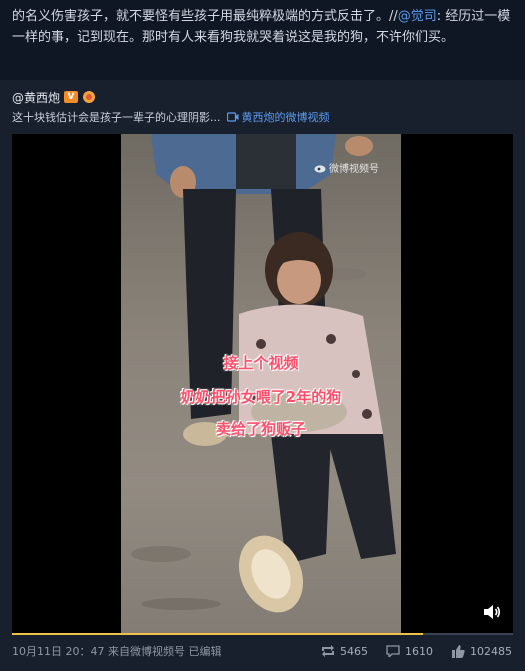  I want to click on video-link-icon, so click(232, 117).